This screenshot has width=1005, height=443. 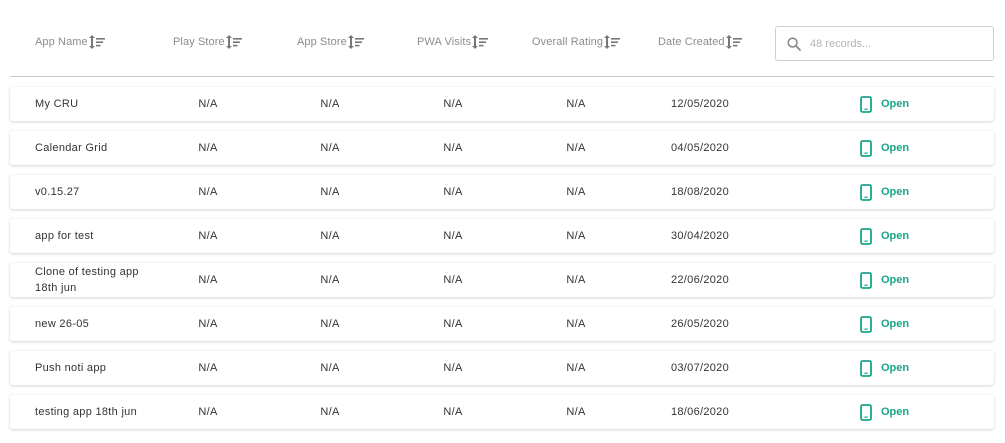 What do you see at coordinates (86, 412) in the screenshot?
I see `app-name-cell: testing app 18th jun` at bounding box center [86, 412].